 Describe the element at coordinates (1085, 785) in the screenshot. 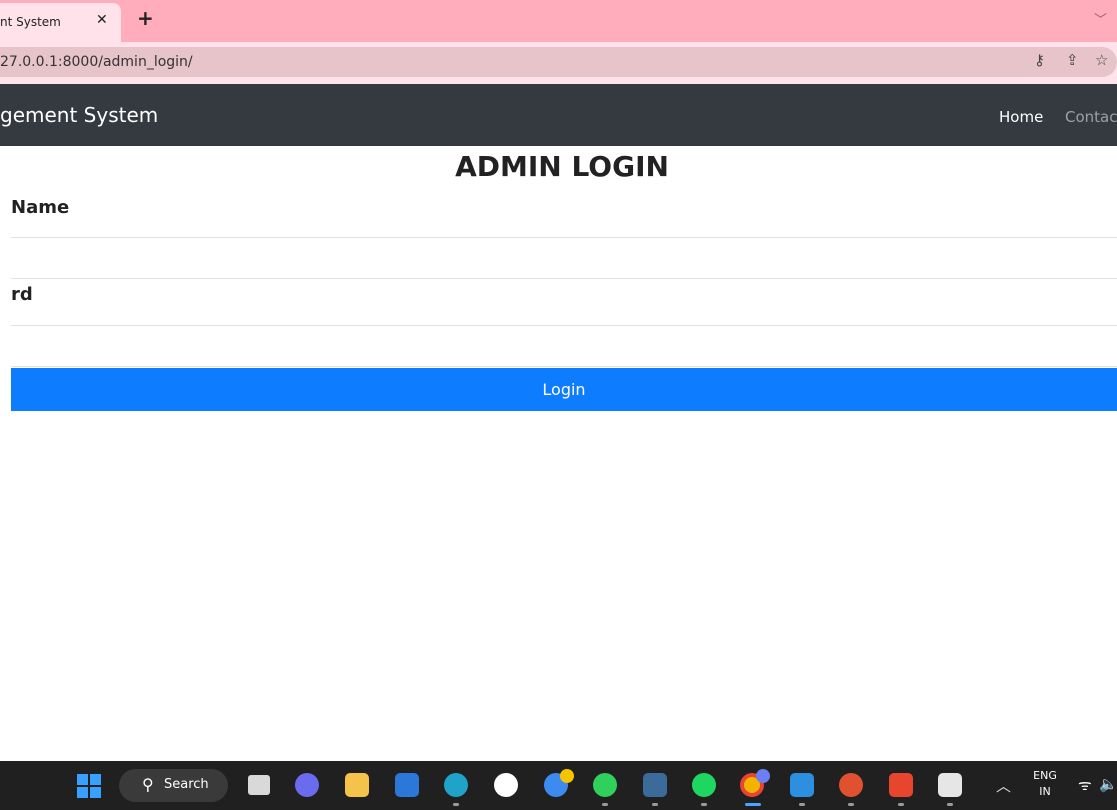

I see `wifi-icon: ᯤ` at that location.